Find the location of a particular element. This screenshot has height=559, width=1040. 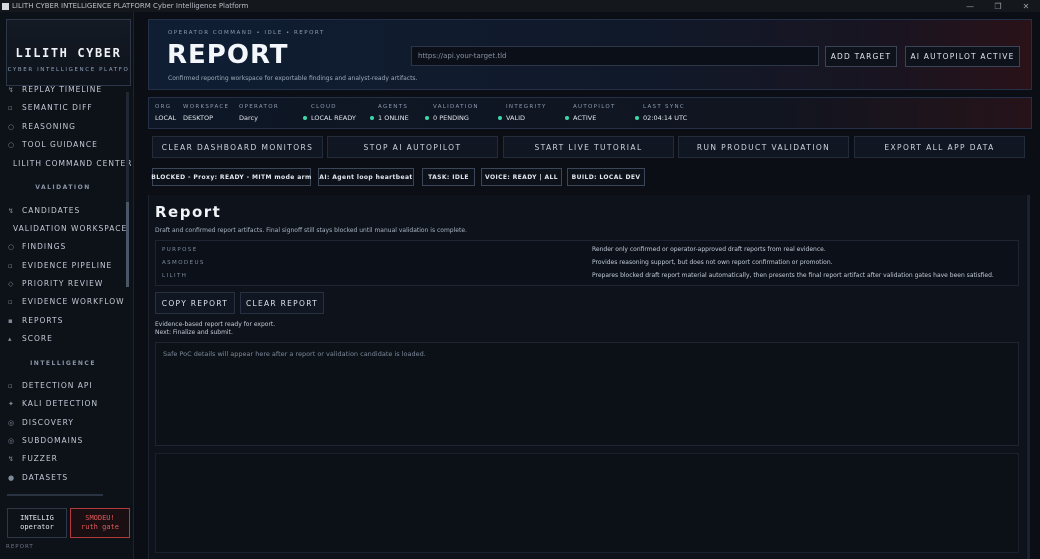

copy-report-button: COPY REPORT is located at coordinates (195, 303).